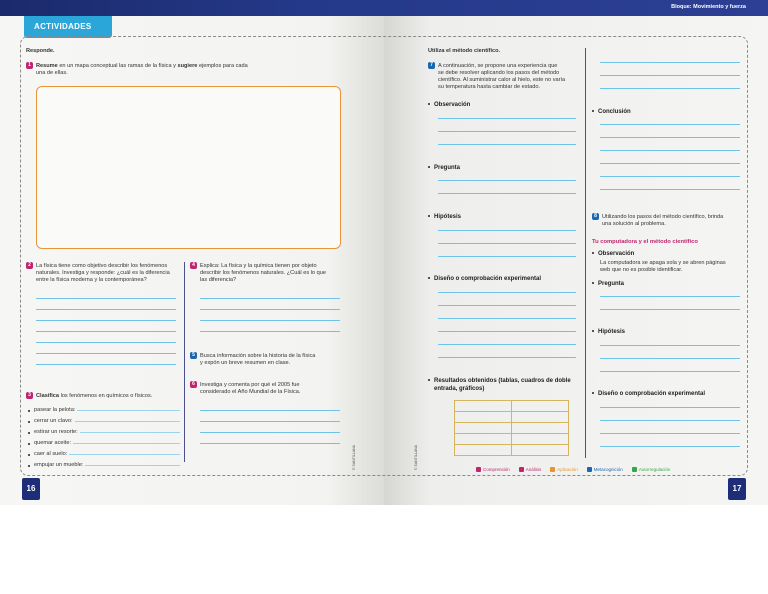 The width and height of the screenshot is (768, 594). I want to click on utiliza-text: Utiliza el método científico., so click(464, 51).